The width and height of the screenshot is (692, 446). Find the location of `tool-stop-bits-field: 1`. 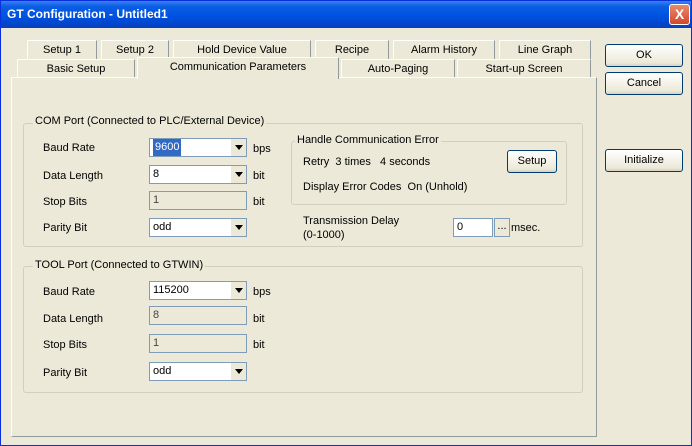

tool-stop-bits-field: 1 is located at coordinates (198, 343).